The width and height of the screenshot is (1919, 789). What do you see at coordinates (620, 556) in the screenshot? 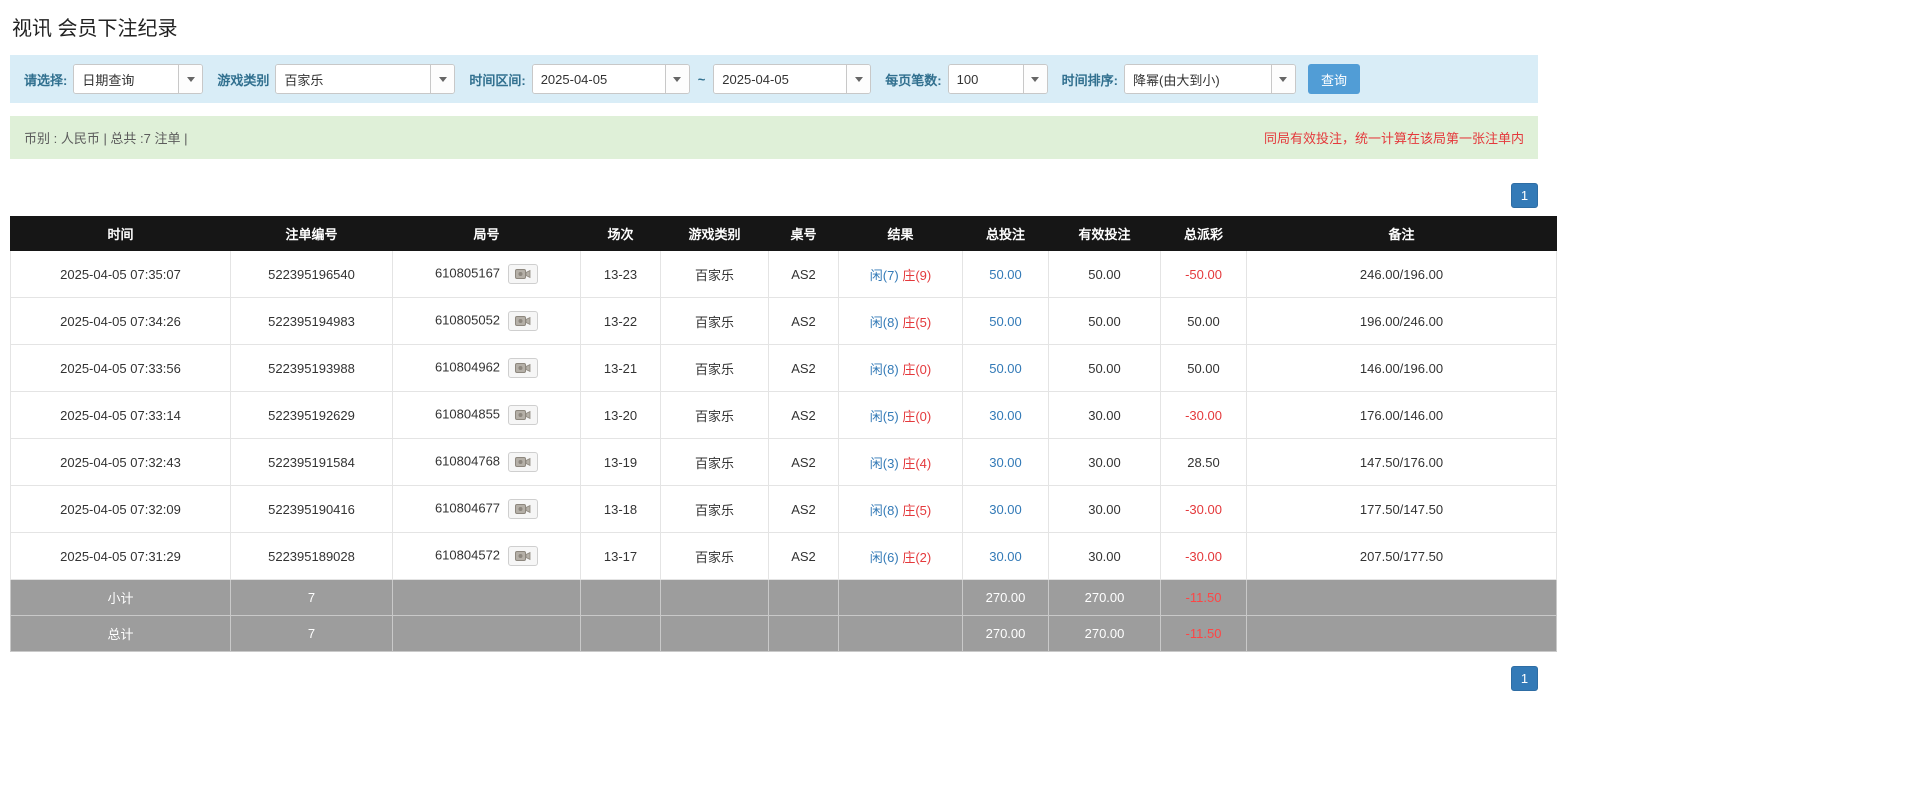
I see `cell-session: 13-17` at bounding box center [620, 556].